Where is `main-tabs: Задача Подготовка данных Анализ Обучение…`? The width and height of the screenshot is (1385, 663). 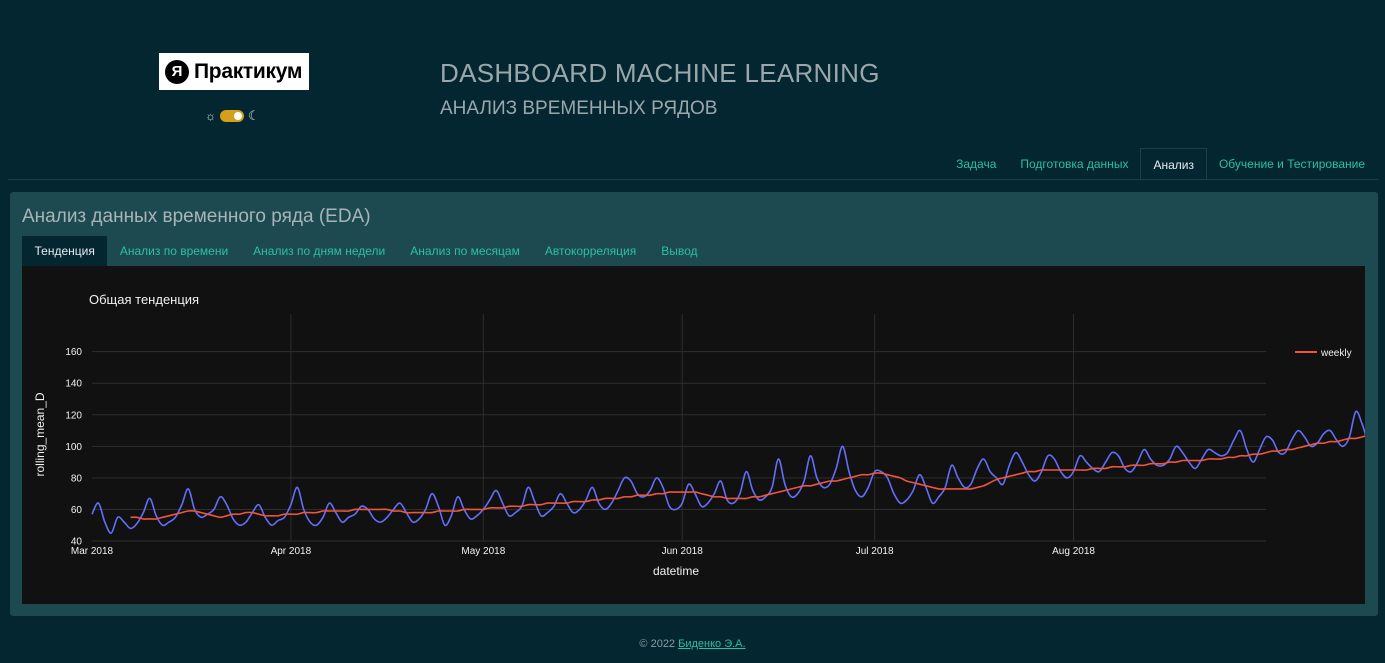 main-tabs: Задача Подготовка данных Анализ Обучение… is located at coordinates (1160, 164).